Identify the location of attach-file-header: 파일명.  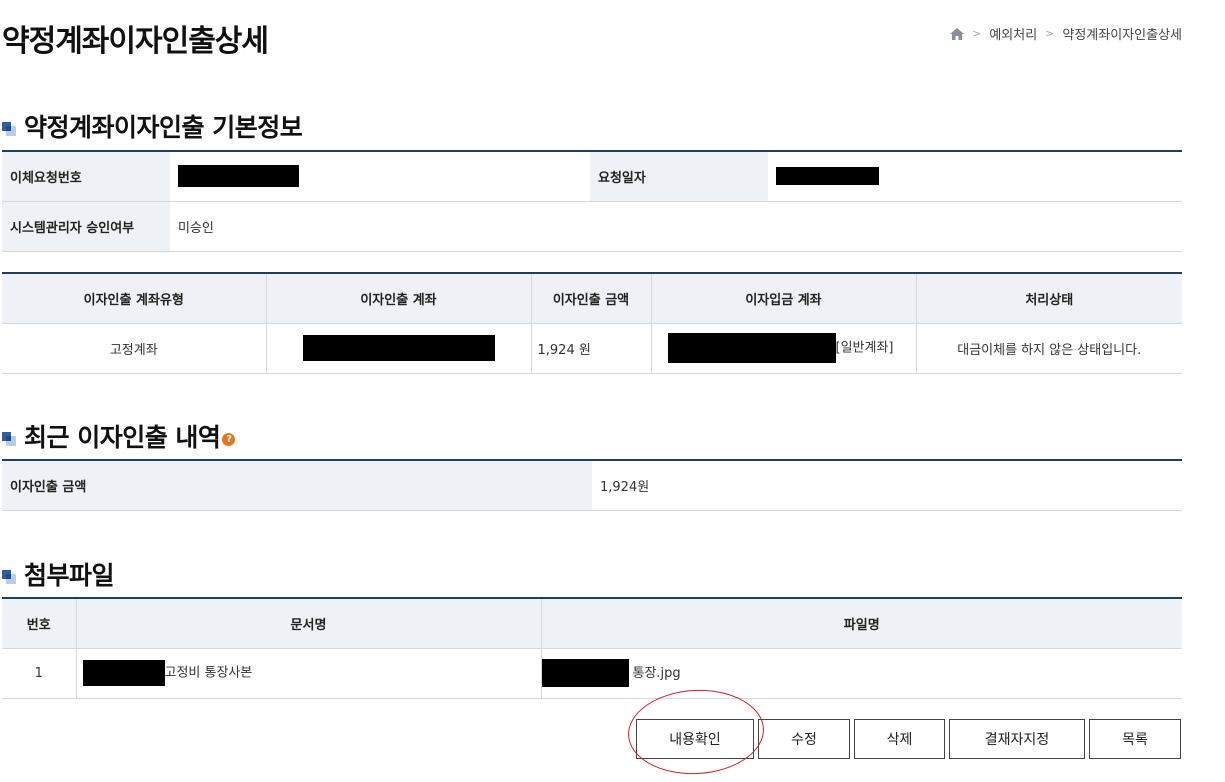
(861, 623).